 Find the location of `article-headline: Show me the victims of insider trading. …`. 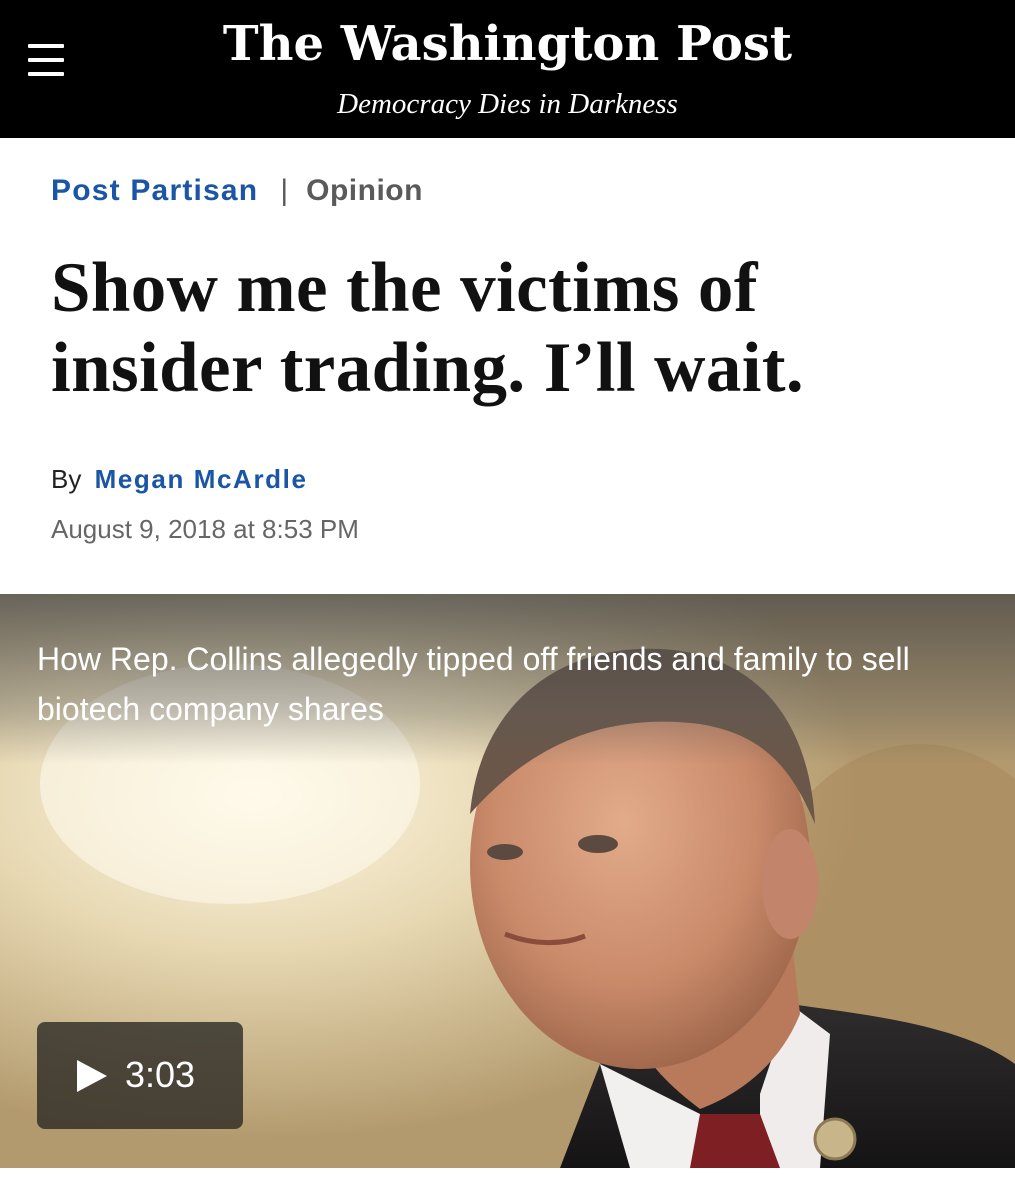

article-headline: Show me the victims of insider trading. … is located at coordinates (428, 328).